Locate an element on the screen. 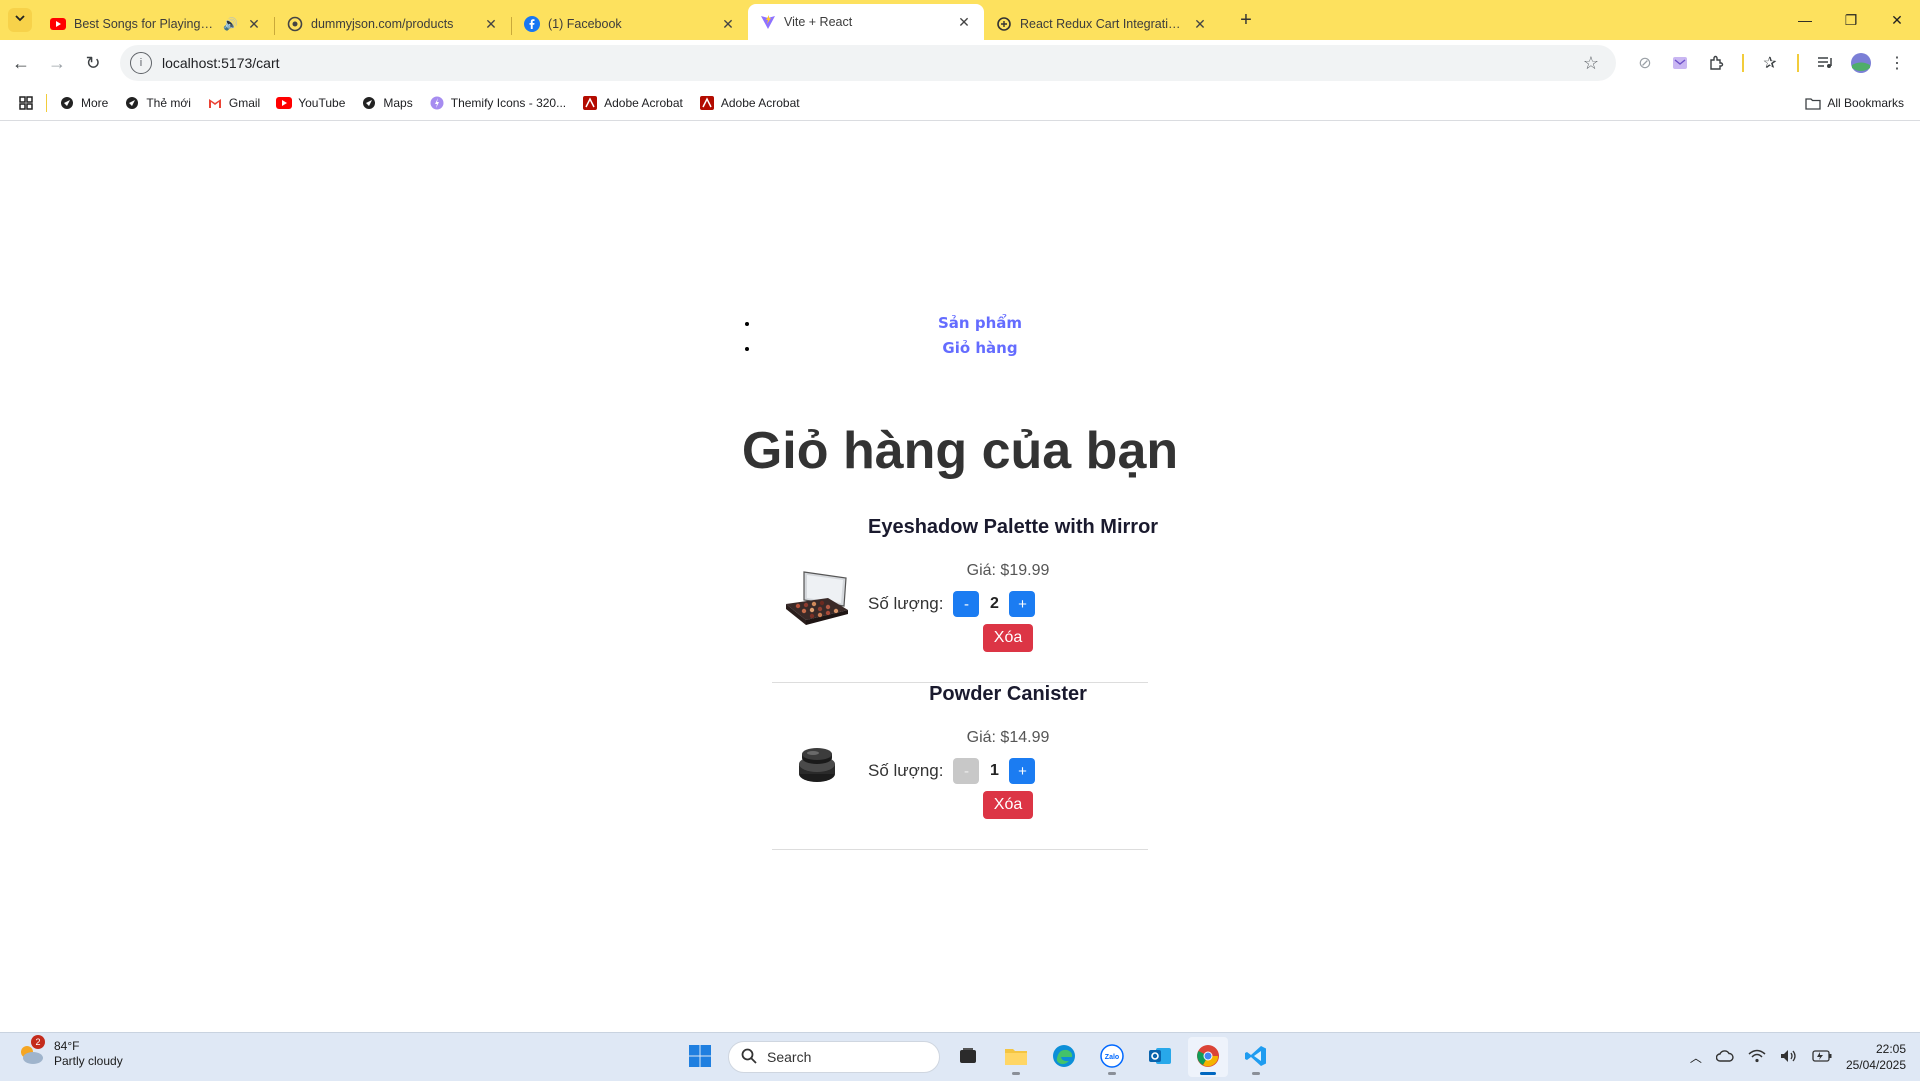 The image size is (1920, 1081). taskbar-edge is located at coordinates (1064, 1057).